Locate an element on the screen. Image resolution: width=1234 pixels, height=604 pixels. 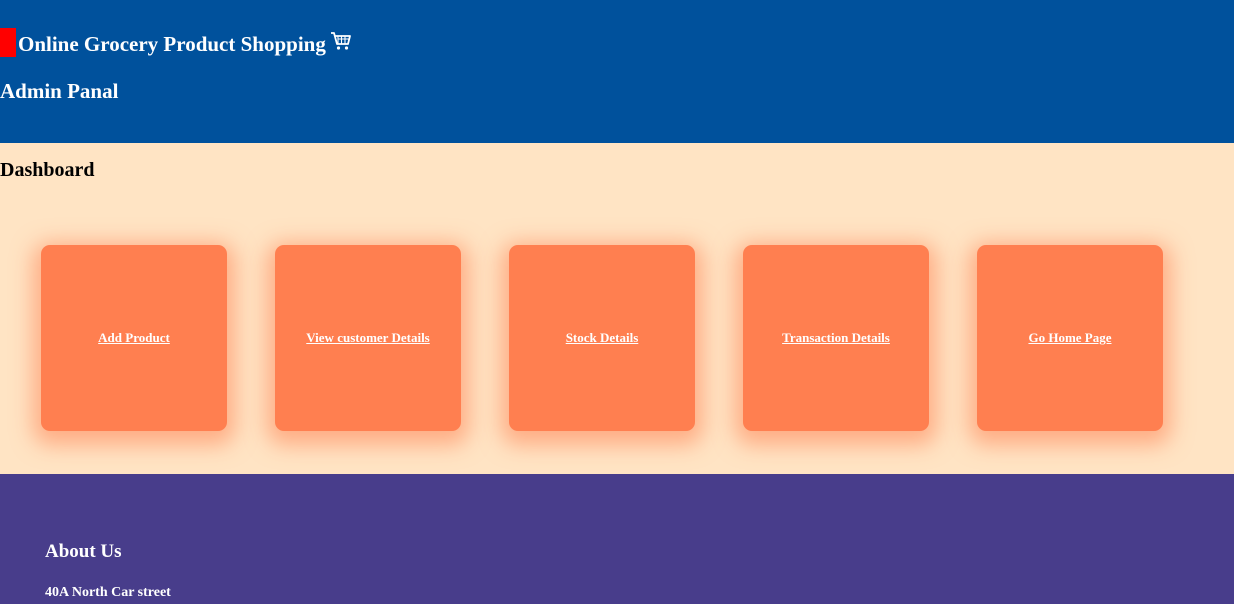
card-view-customer-details: View customer Details is located at coordinates (368, 338).